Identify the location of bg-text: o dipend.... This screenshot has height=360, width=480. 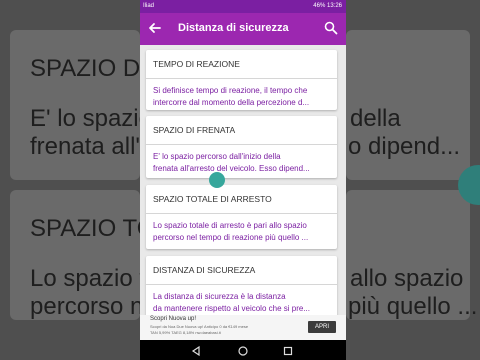
(404, 146).